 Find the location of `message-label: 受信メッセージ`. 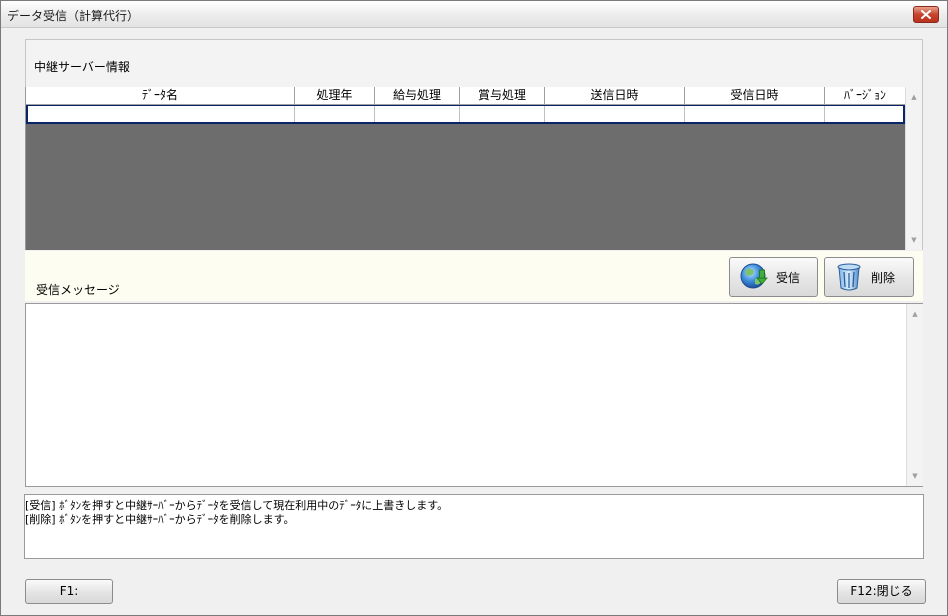

message-label: 受信メッセージ is located at coordinates (78, 290).